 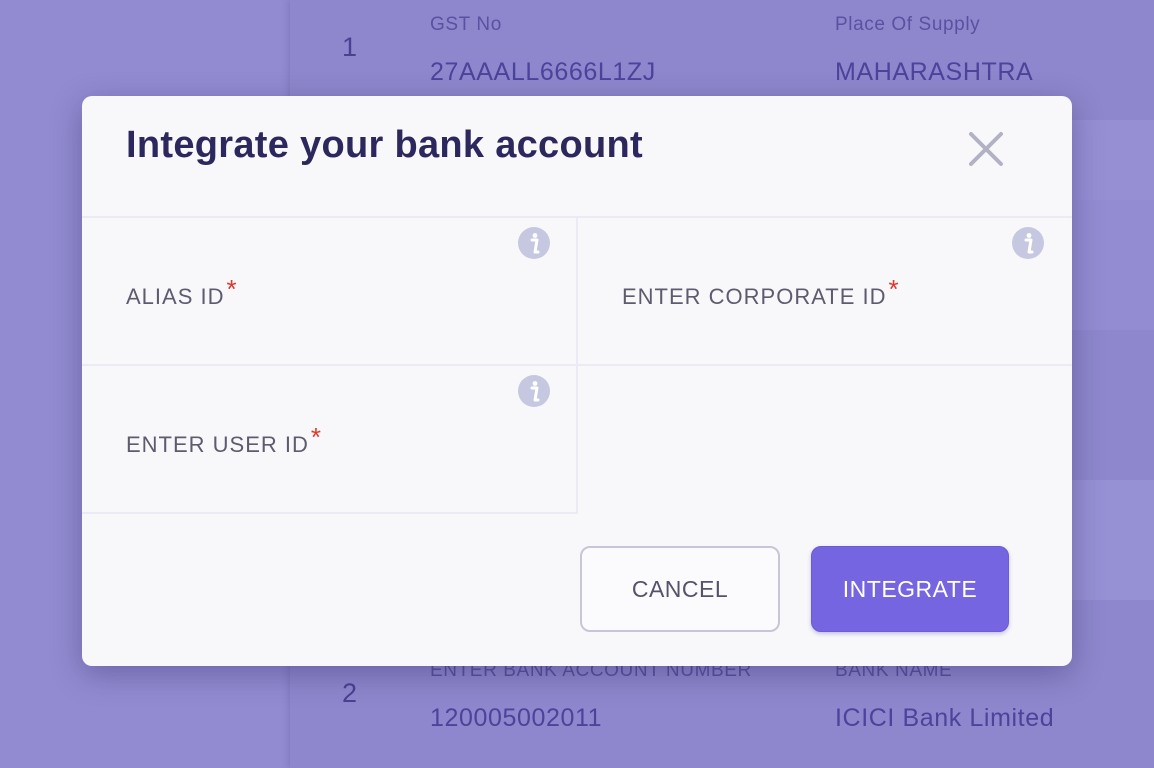 I want to click on empty-grid-cell, so click(x=825, y=440).